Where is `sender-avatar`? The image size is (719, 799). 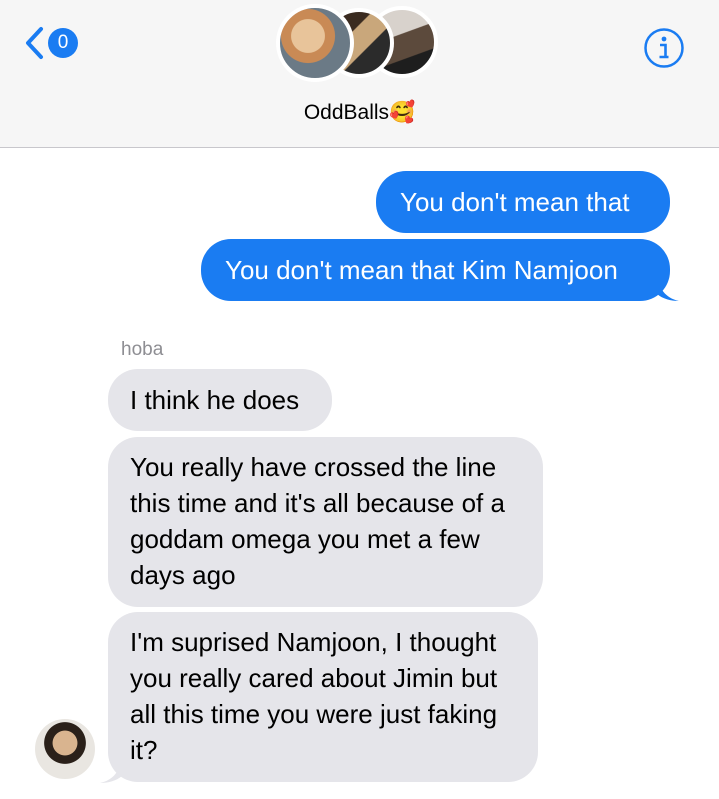
sender-avatar is located at coordinates (65, 749).